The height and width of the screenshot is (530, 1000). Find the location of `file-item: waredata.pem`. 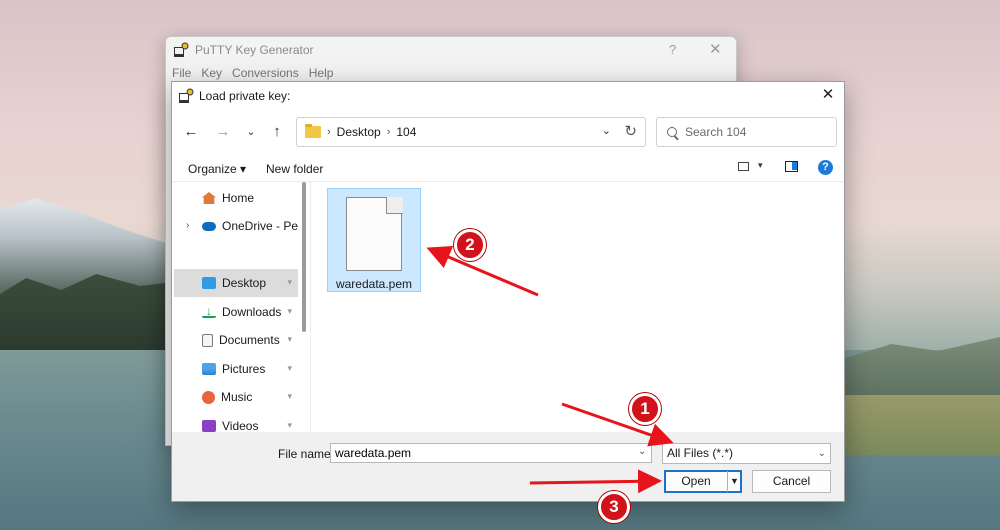

file-item: waredata.pem is located at coordinates (374, 240).